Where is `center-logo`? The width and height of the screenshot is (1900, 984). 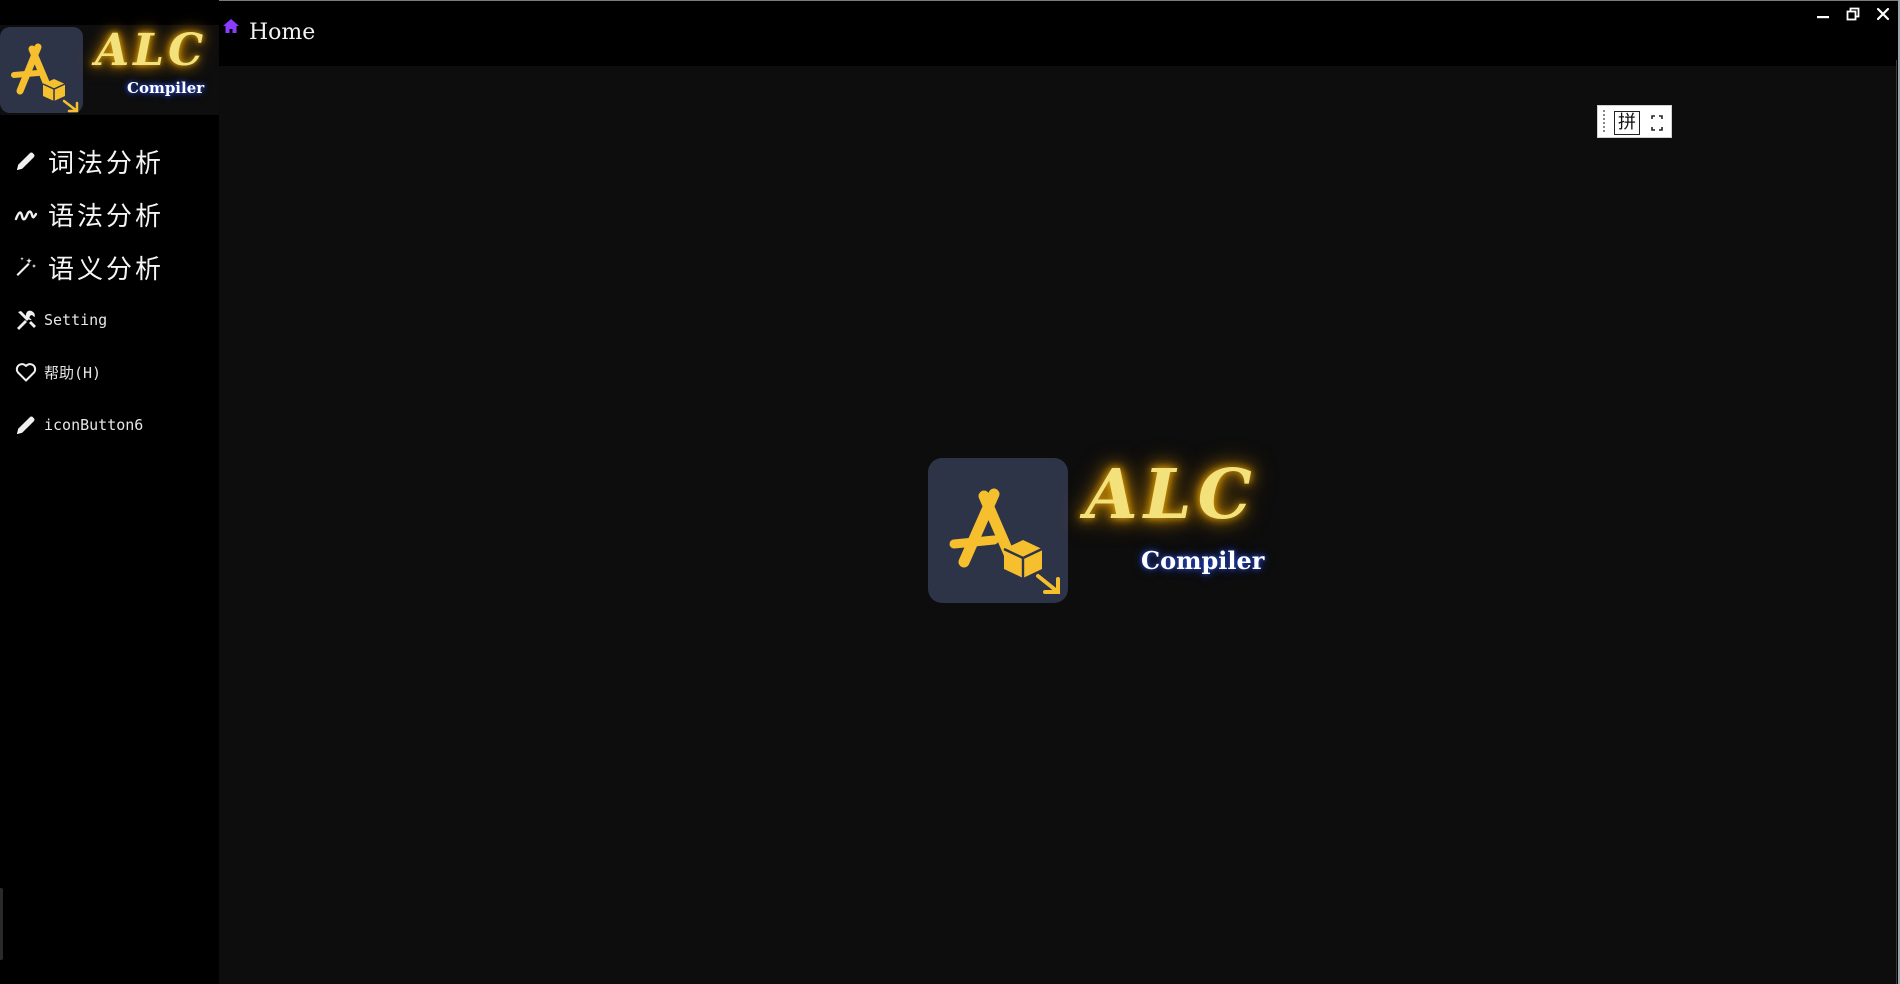
center-logo is located at coordinates (998, 530).